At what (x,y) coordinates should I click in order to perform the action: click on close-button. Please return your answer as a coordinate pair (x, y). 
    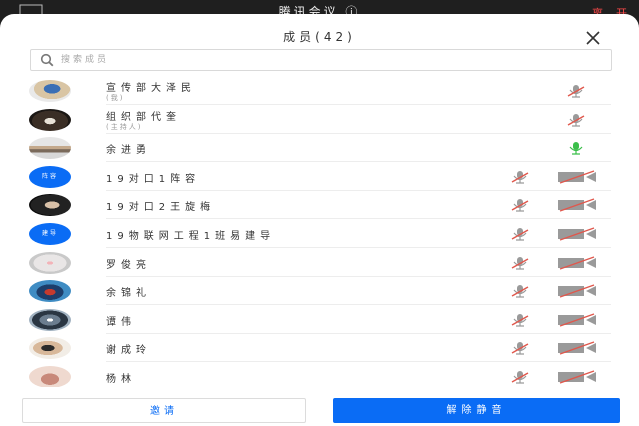
    Looking at the image, I should click on (593, 38).